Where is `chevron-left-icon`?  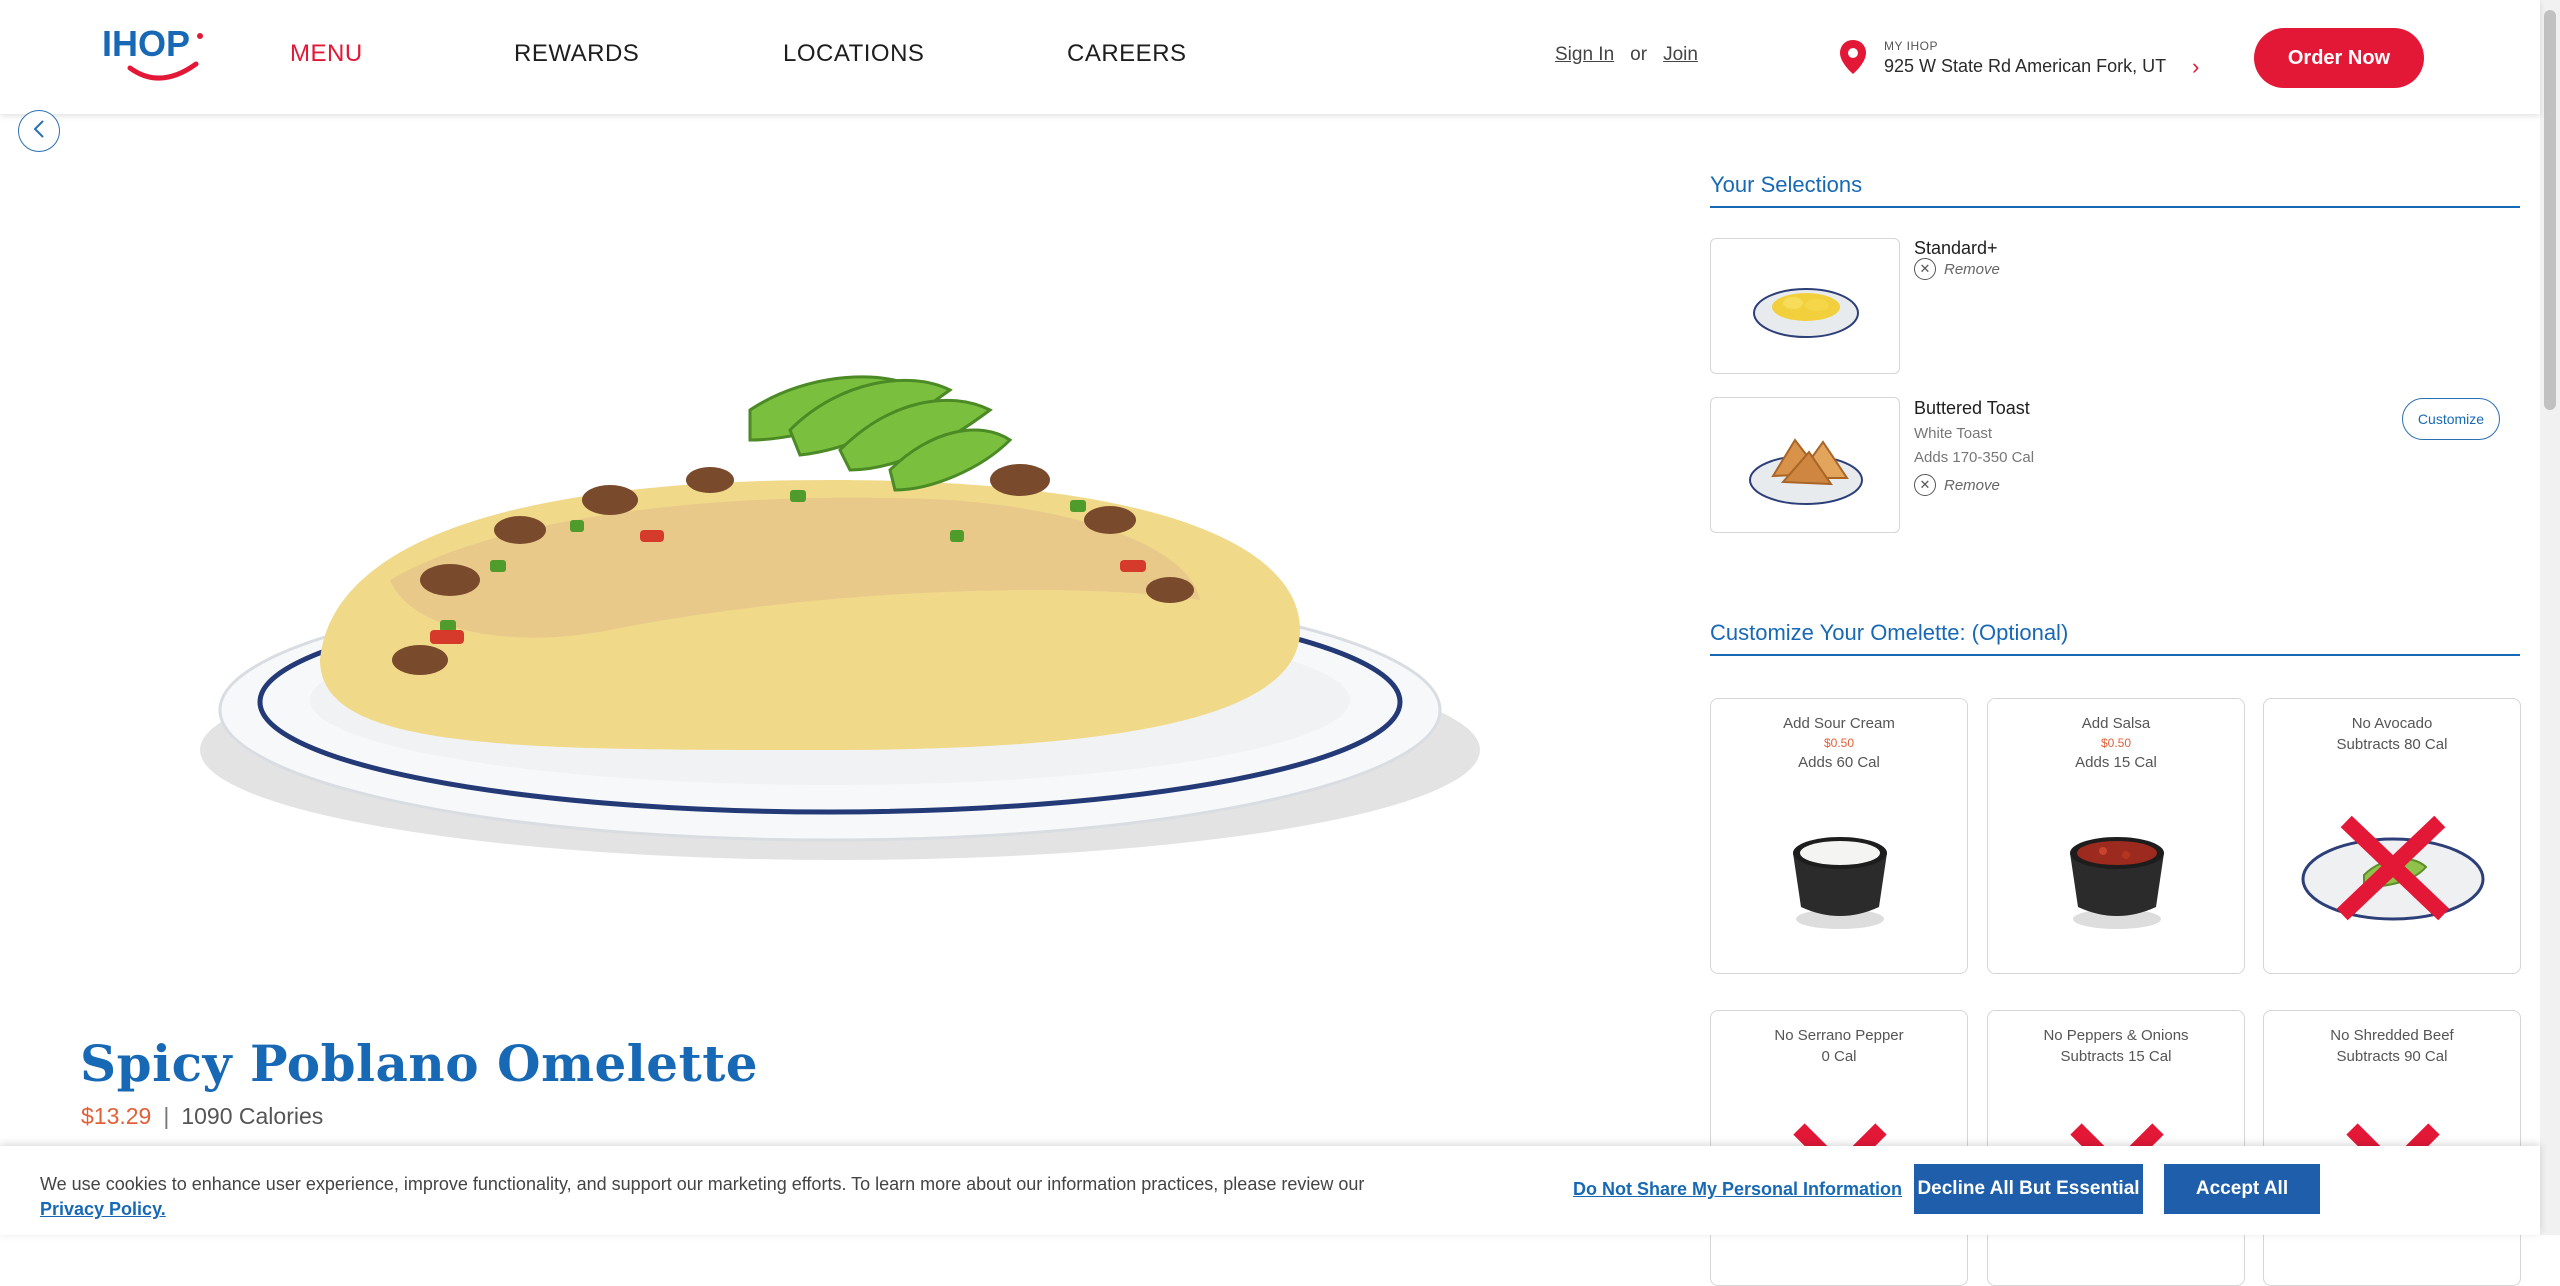
chevron-left-icon is located at coordinates (39, 131).